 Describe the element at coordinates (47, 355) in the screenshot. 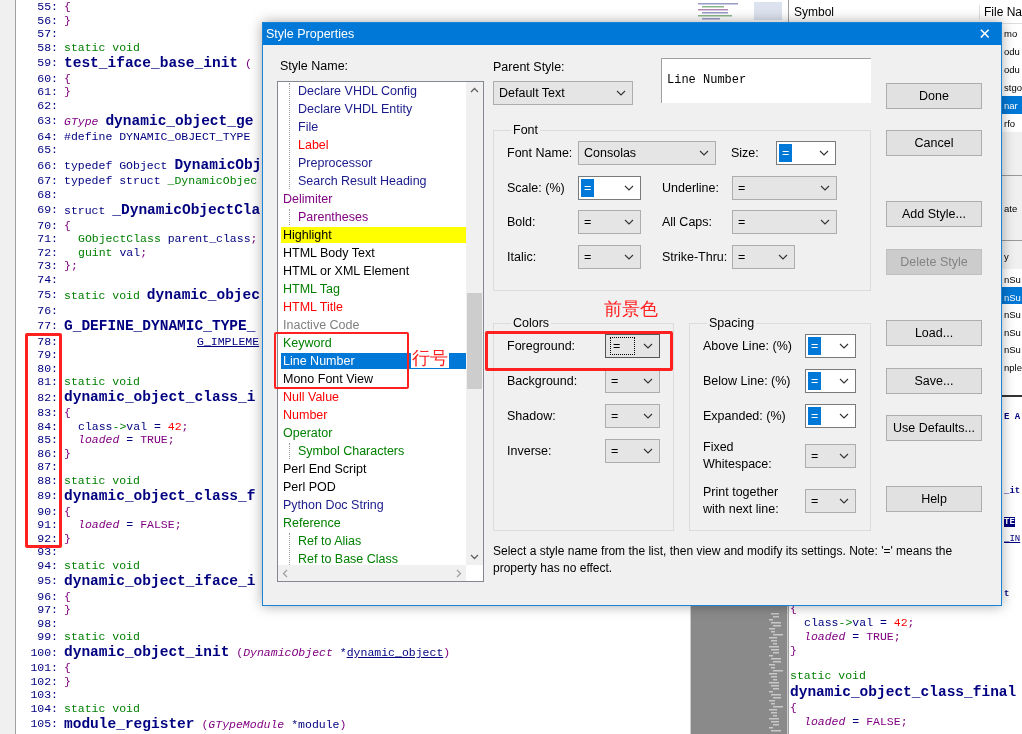

I see `line-number: 79:` at that location.